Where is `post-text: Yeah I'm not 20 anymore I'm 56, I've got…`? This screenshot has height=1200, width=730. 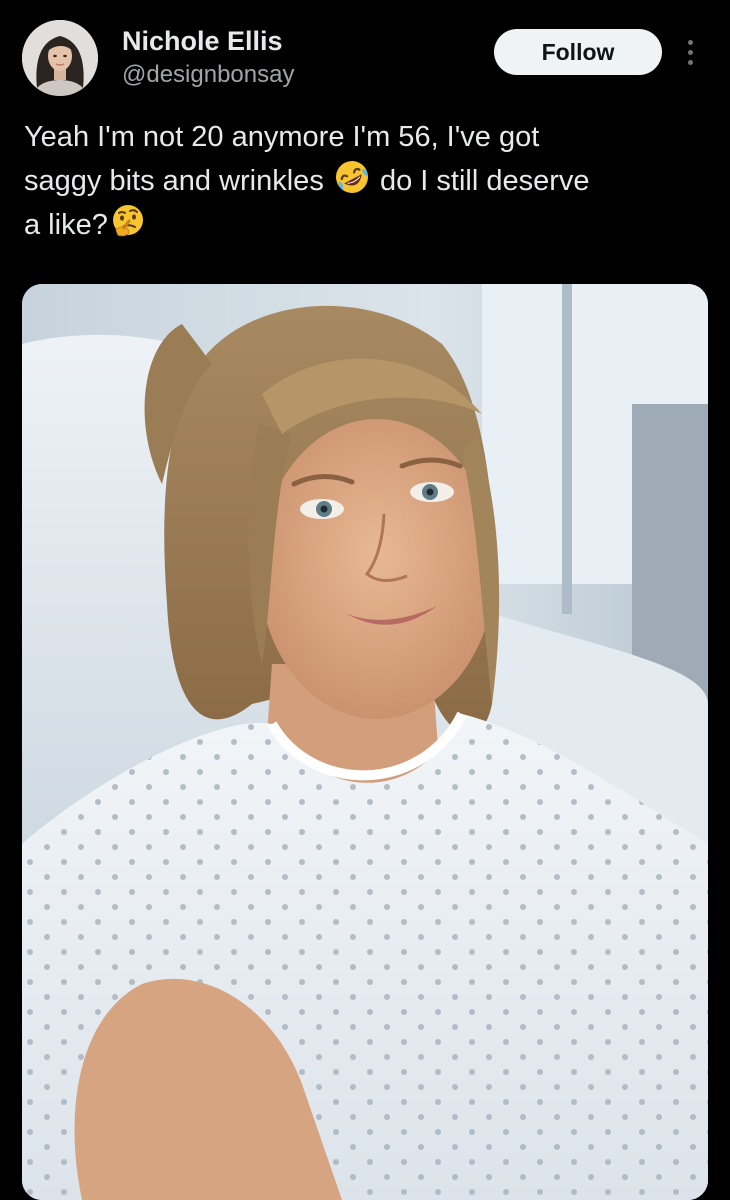 post-text: Yeah I'm not 20 anymore I'm 56, I've got… is located at coordinates (369, 181).